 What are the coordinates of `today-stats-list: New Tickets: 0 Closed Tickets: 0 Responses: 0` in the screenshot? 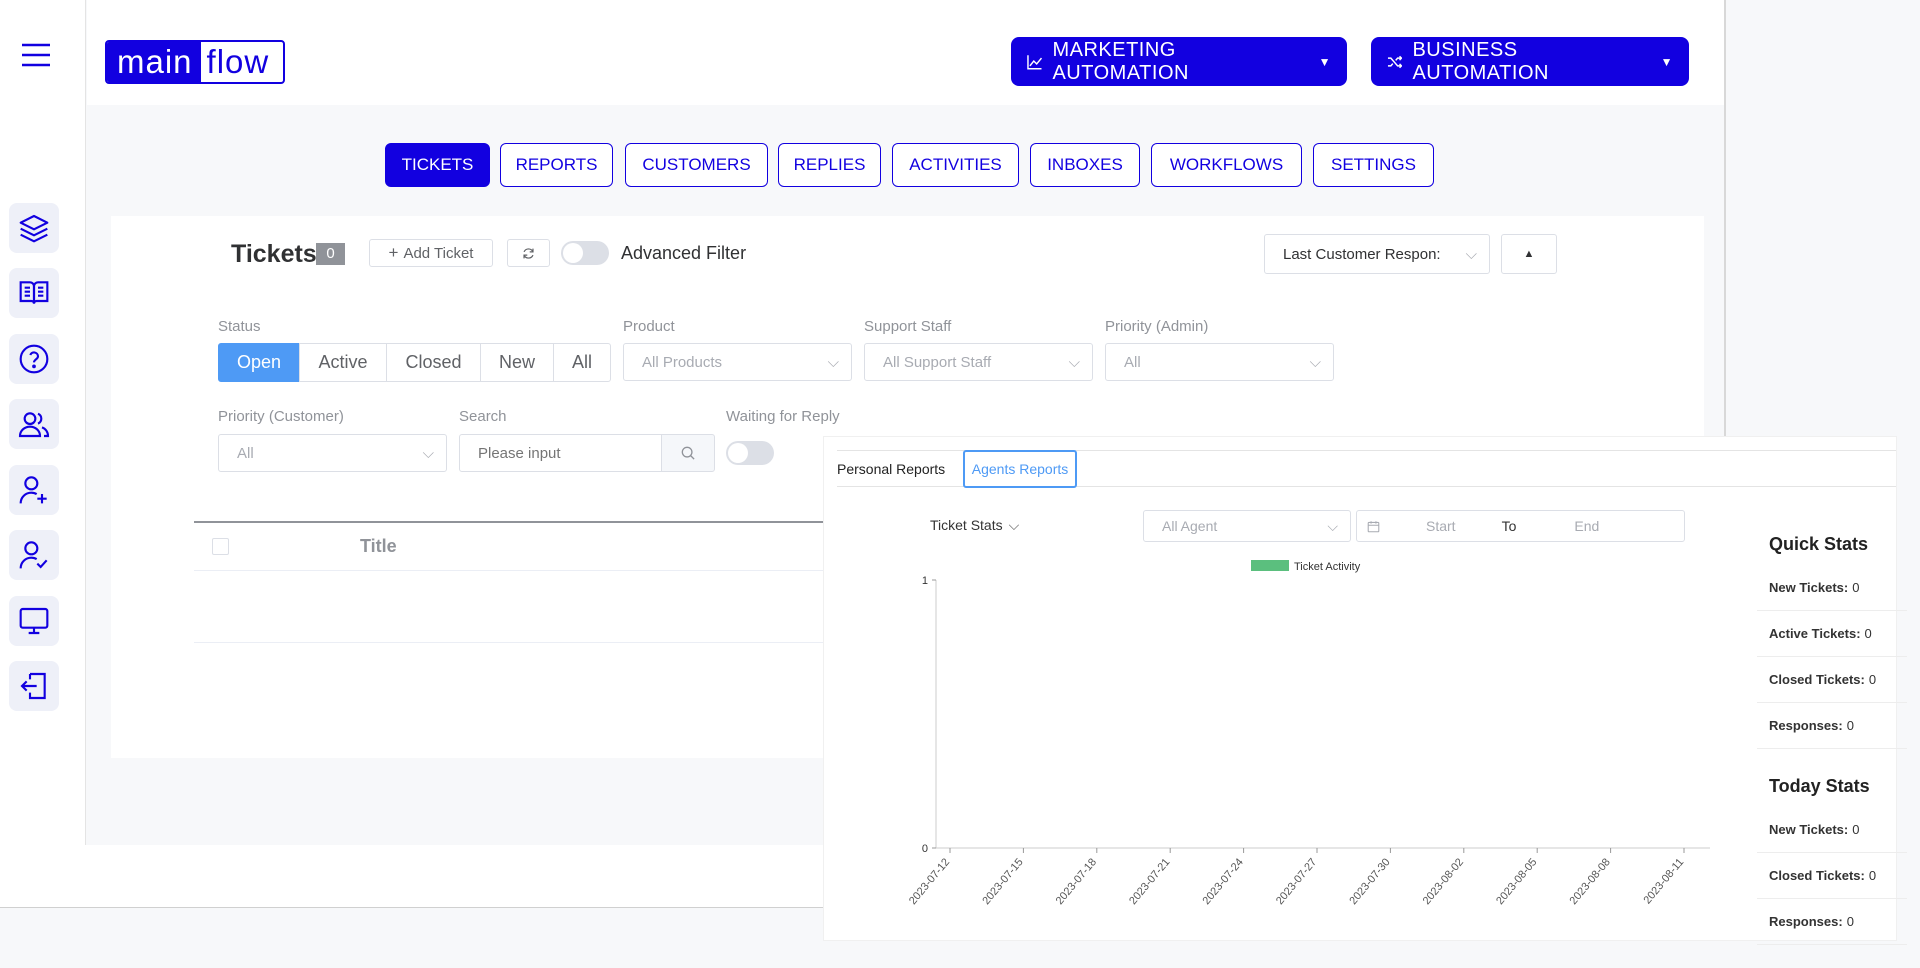 It's located at (1832, 876).